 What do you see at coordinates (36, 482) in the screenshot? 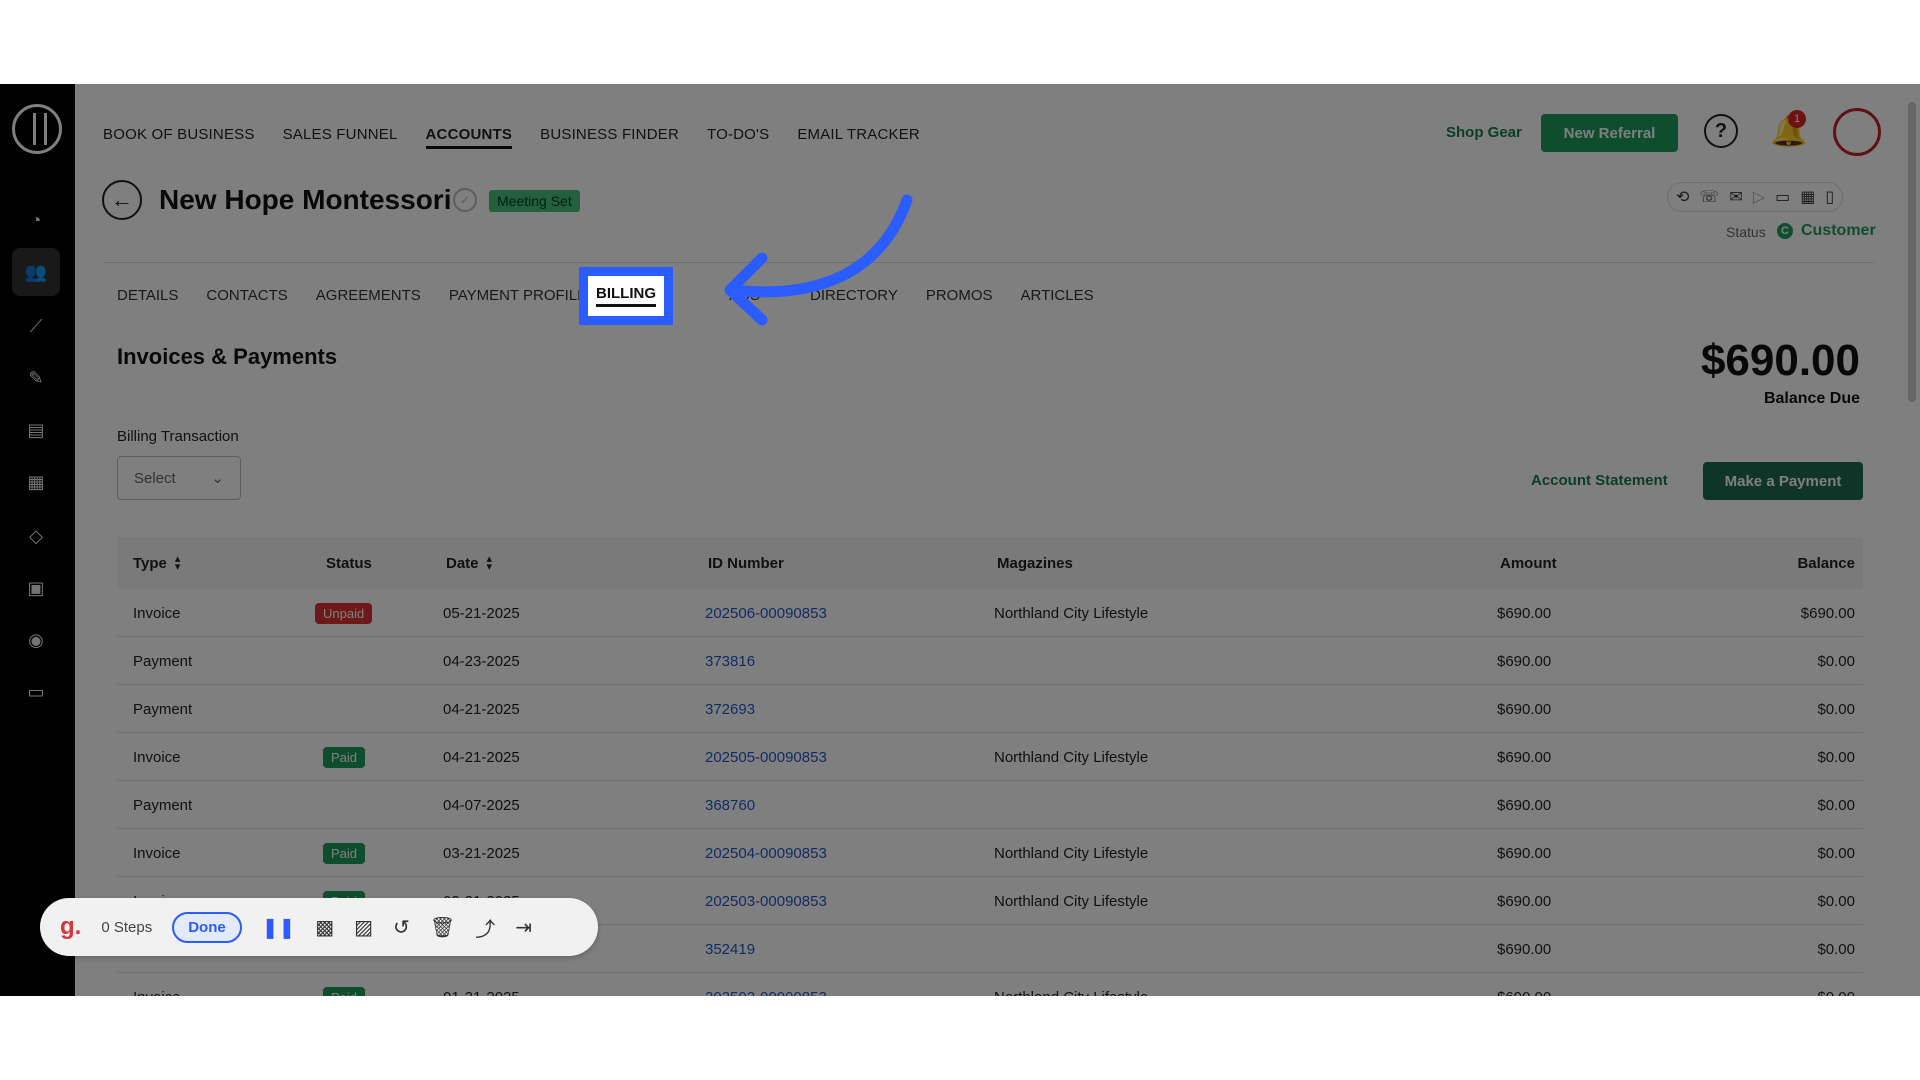
I see `grid-icon: ▦` at bounding box center [36, 482].